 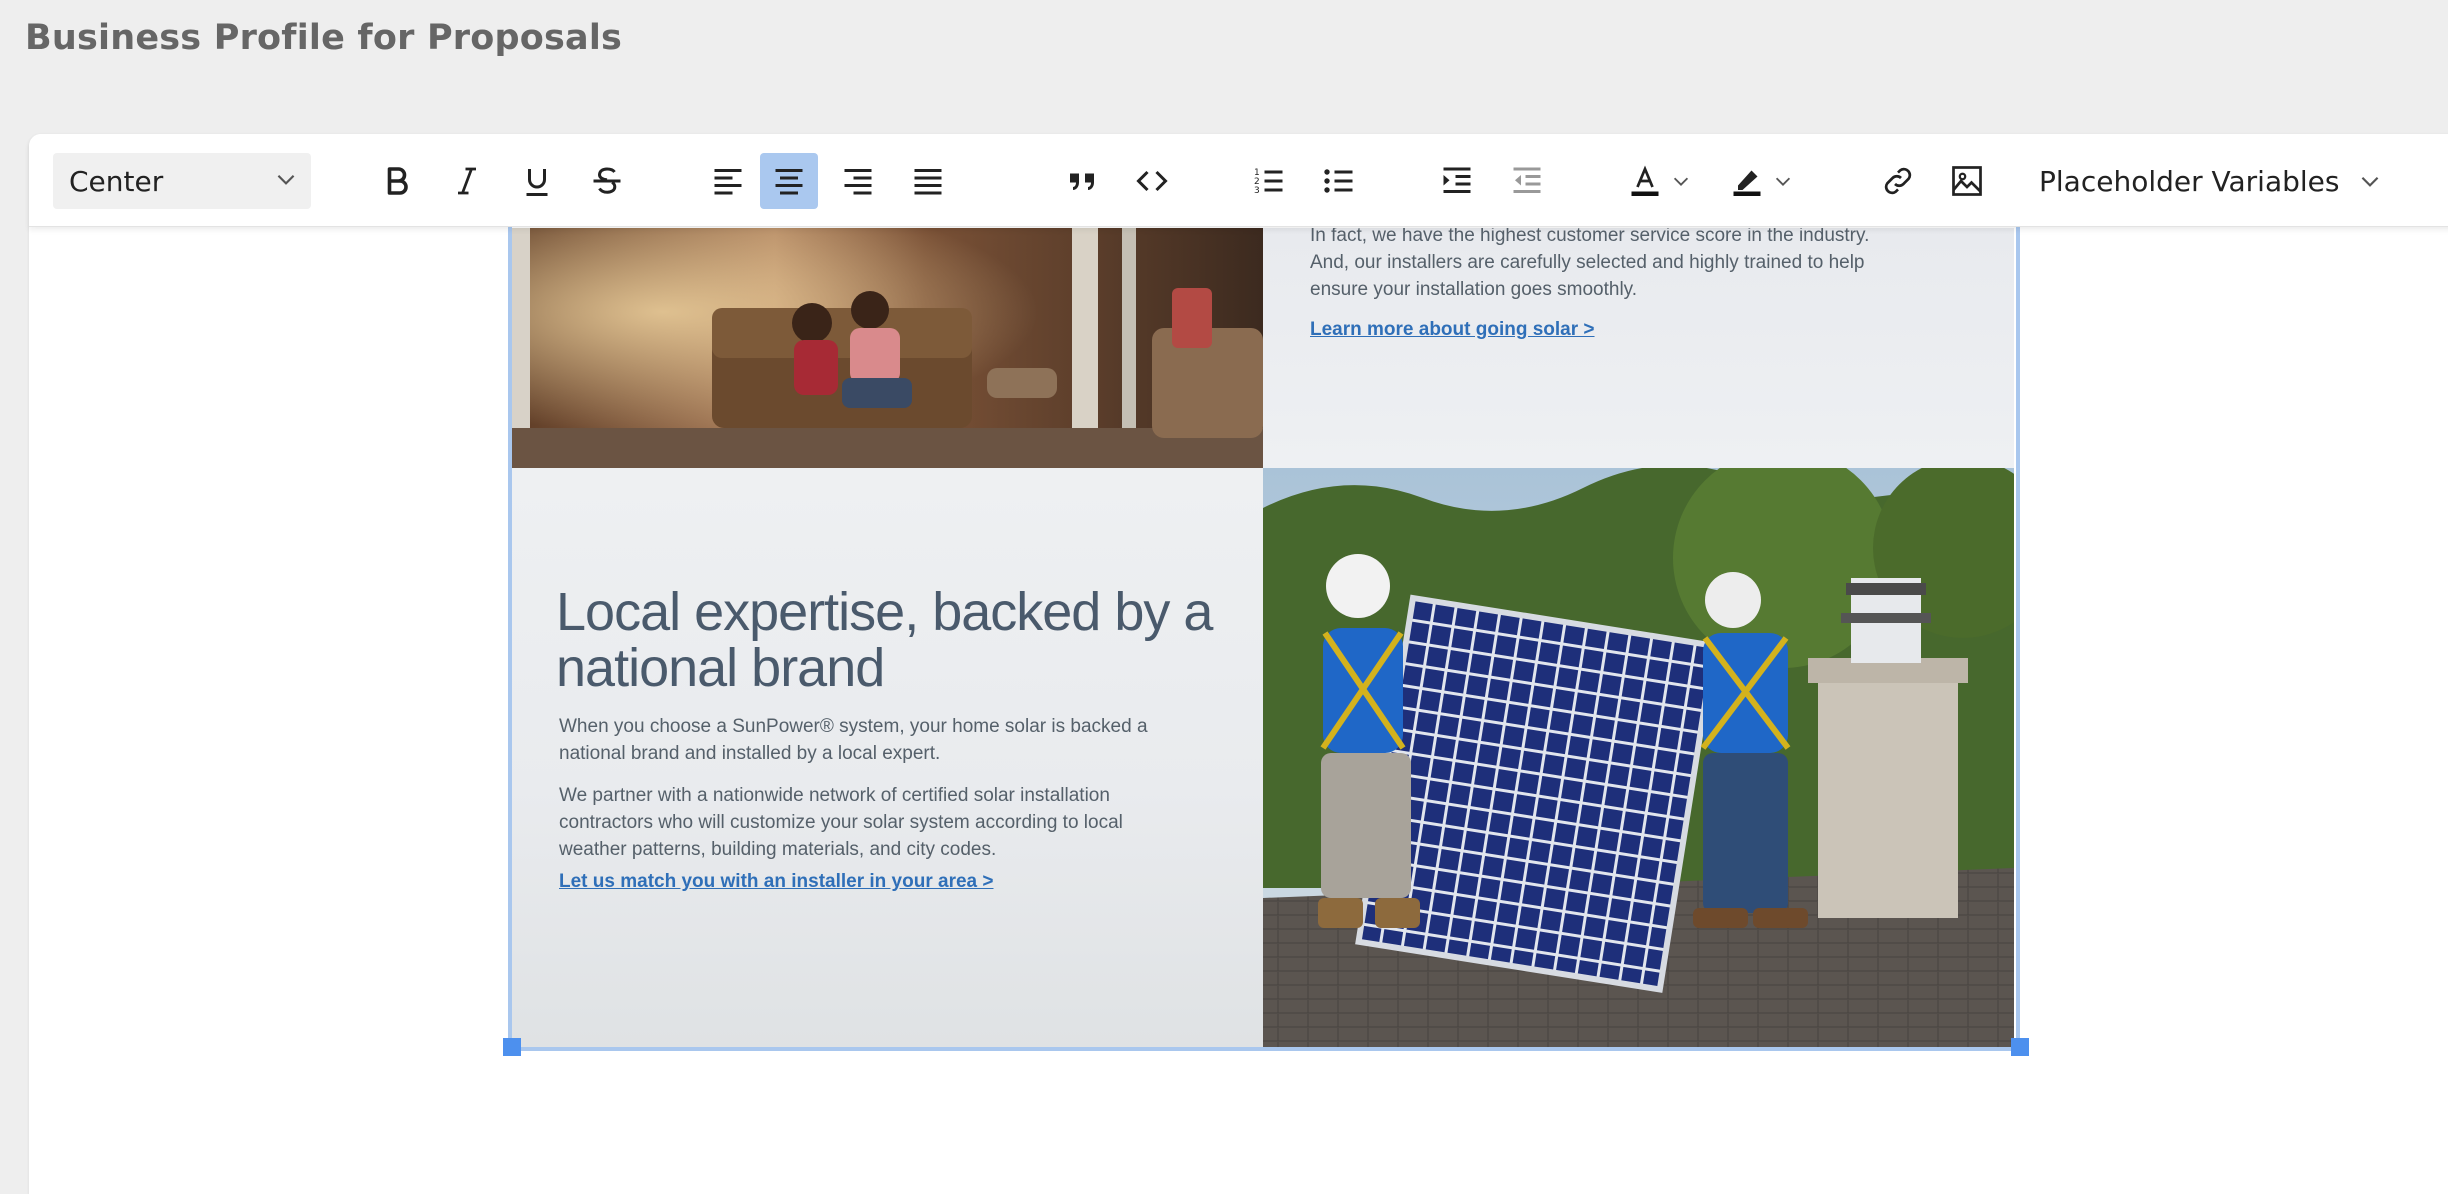 I want to click on living-room-photo, so click(x=887, y=348).